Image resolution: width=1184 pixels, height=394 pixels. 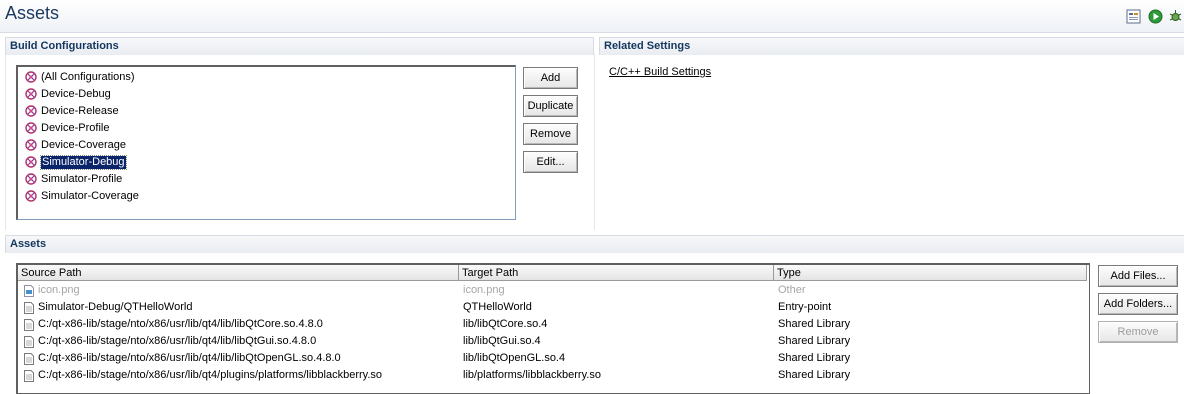 I want to click on target-path-cell: lib/platforms/libblackberry.so, so click(x=532, y=375).